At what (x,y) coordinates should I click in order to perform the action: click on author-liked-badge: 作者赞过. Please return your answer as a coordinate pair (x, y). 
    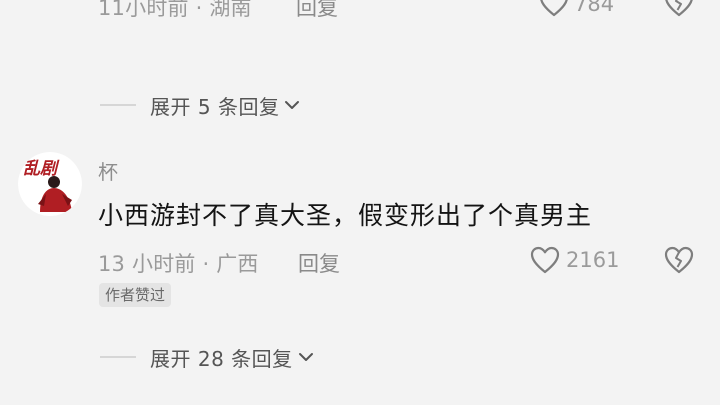
    Looking at the image, I should click on (135, 295).